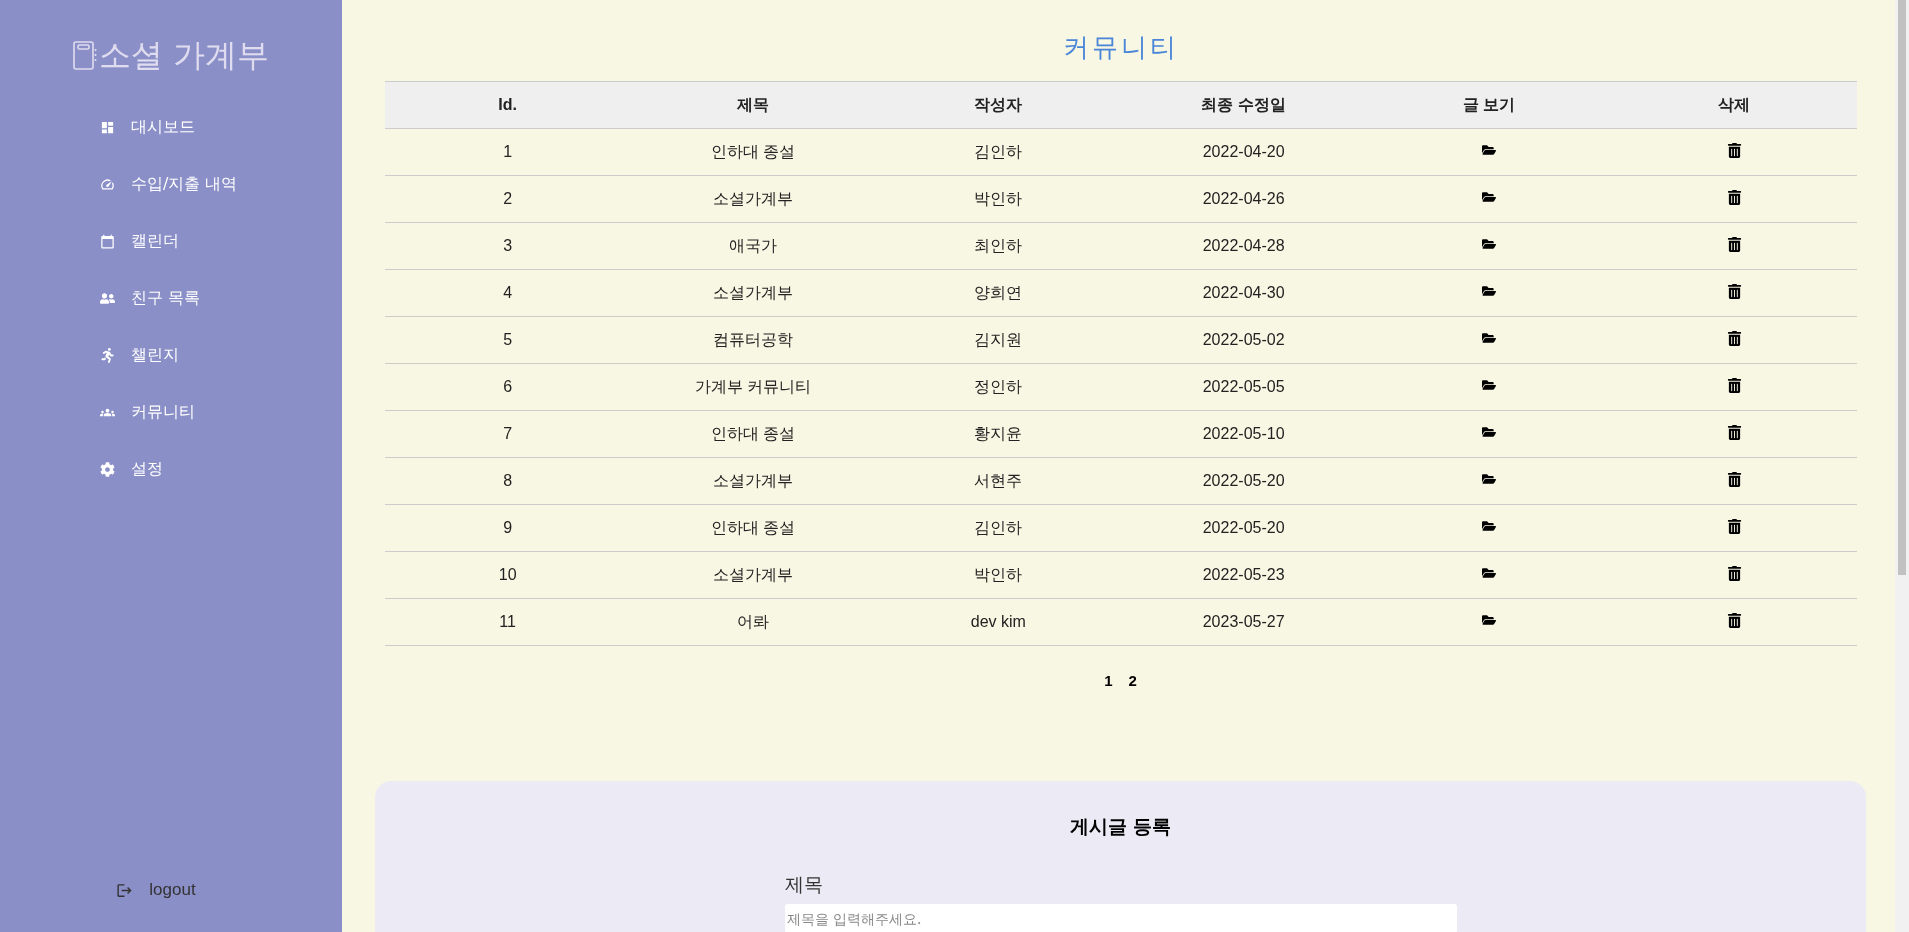  What do you see at coordinates (169, 412) in the screenshot?
I see `sidebar-menu-item: 커뮤니티` at bounding box center [169, 412].